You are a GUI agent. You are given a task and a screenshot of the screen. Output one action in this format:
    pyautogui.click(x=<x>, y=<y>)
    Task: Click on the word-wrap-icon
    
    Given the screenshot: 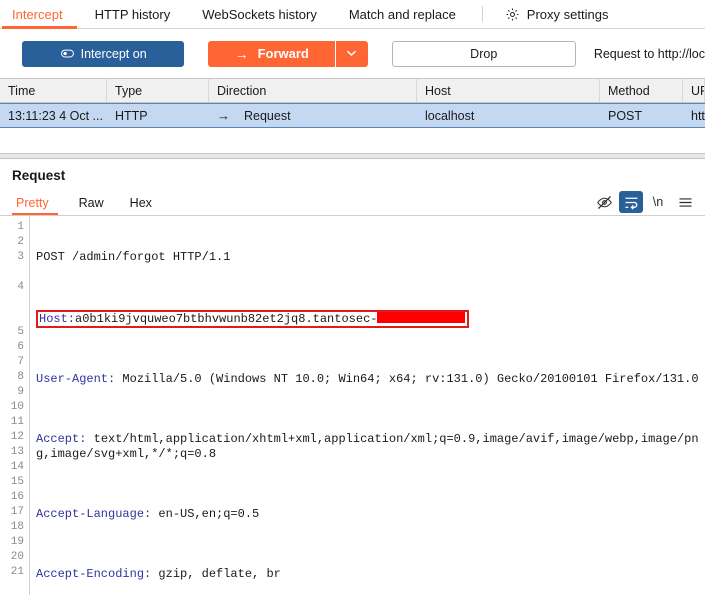 What is the action you would take?
    pyautogui.click(x=631, y=202)
    